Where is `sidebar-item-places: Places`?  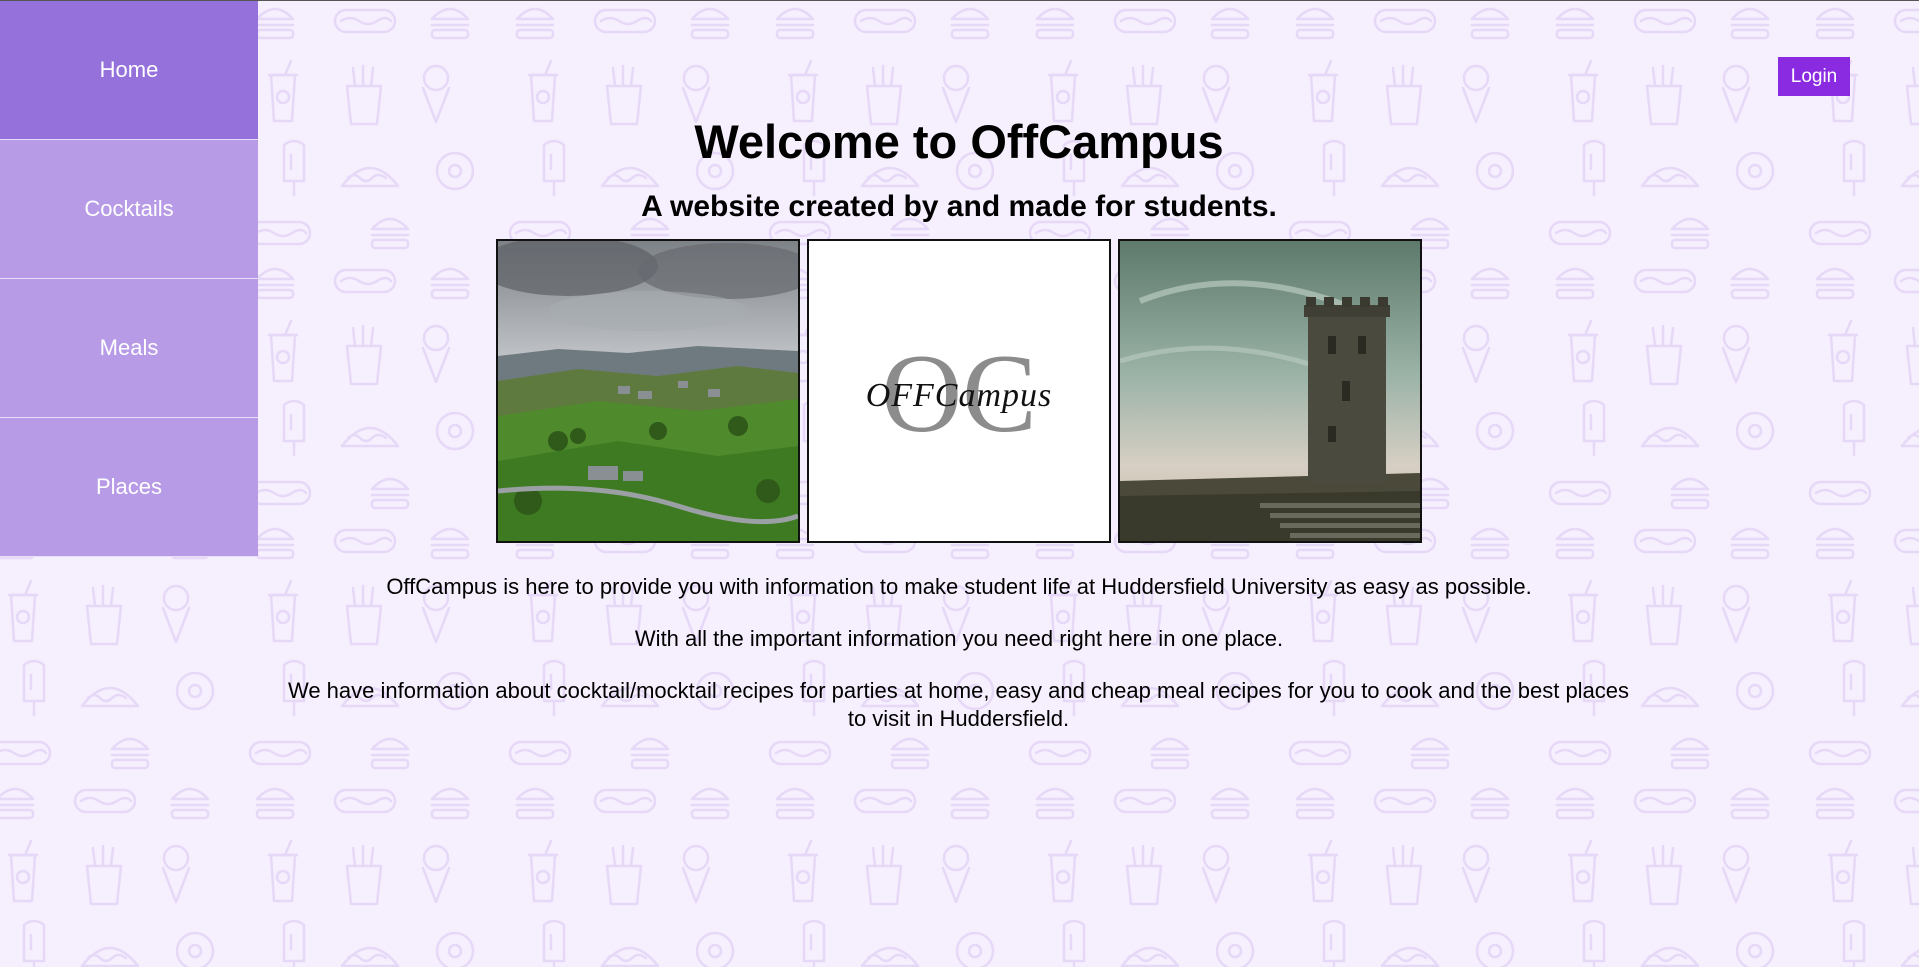 sidebar-item-places: Places is located at coordinates (129, 487).